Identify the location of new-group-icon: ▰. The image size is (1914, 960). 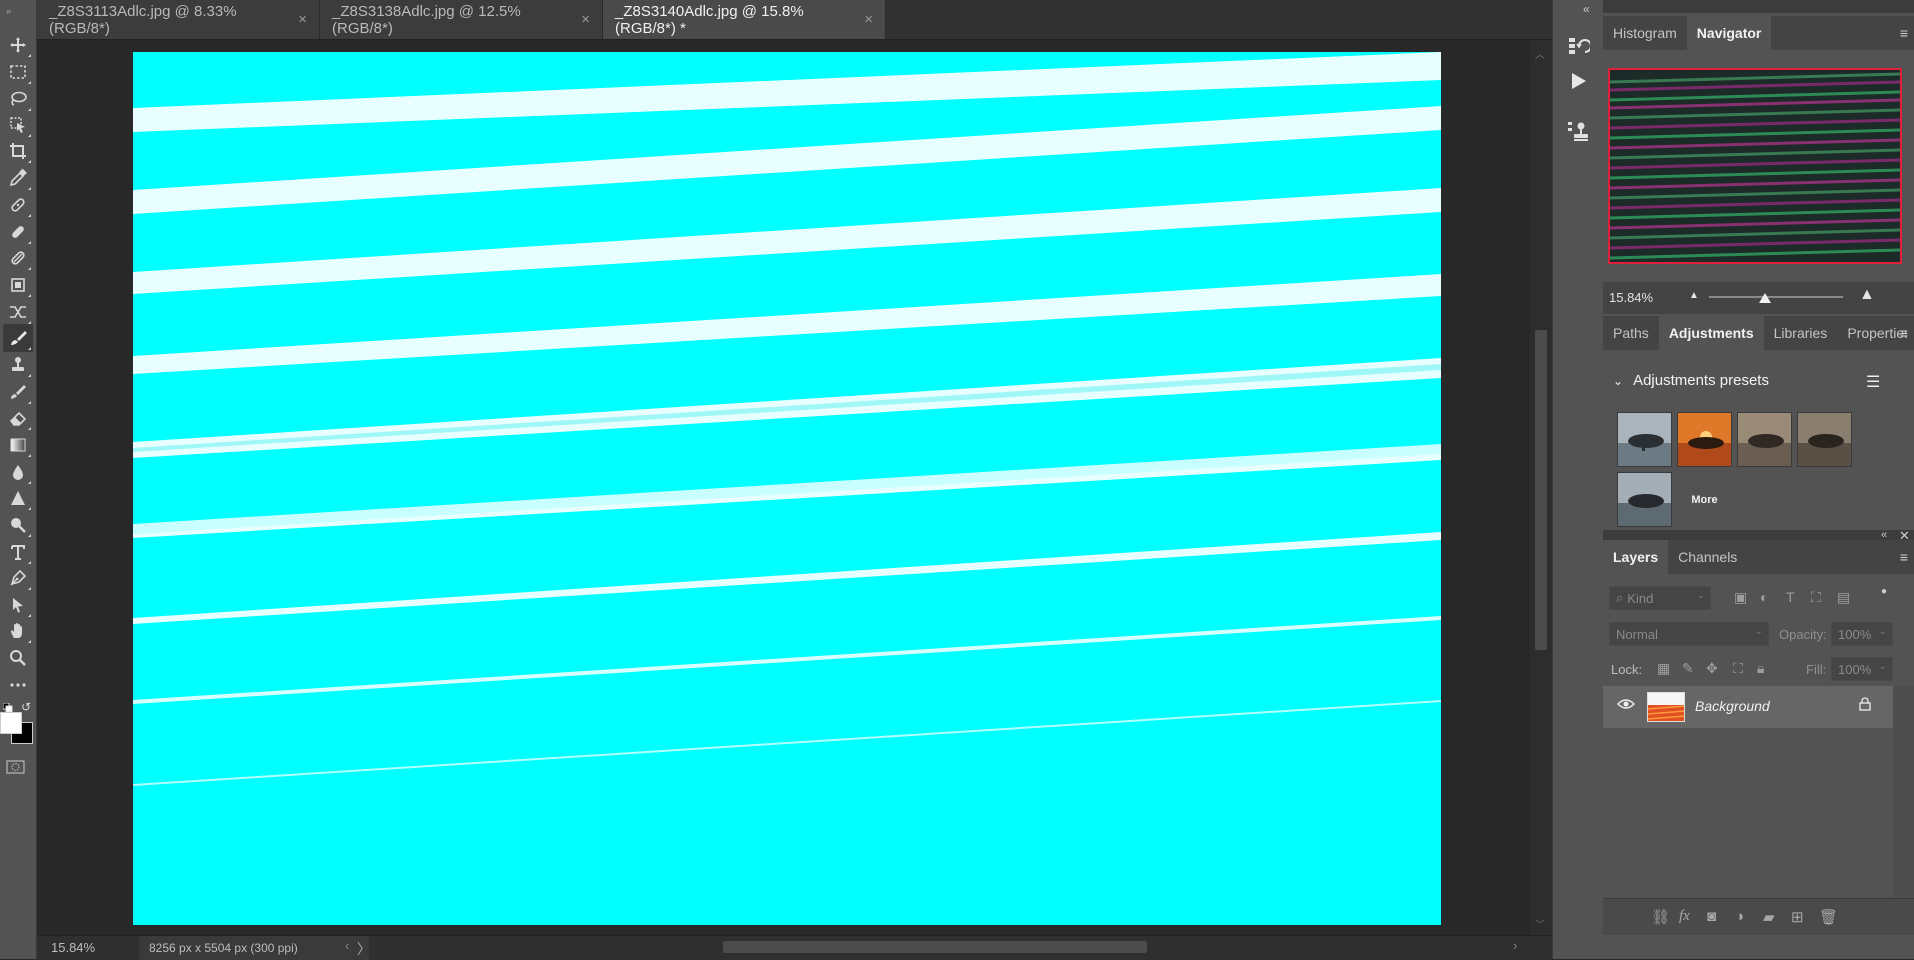
(1769, 917).